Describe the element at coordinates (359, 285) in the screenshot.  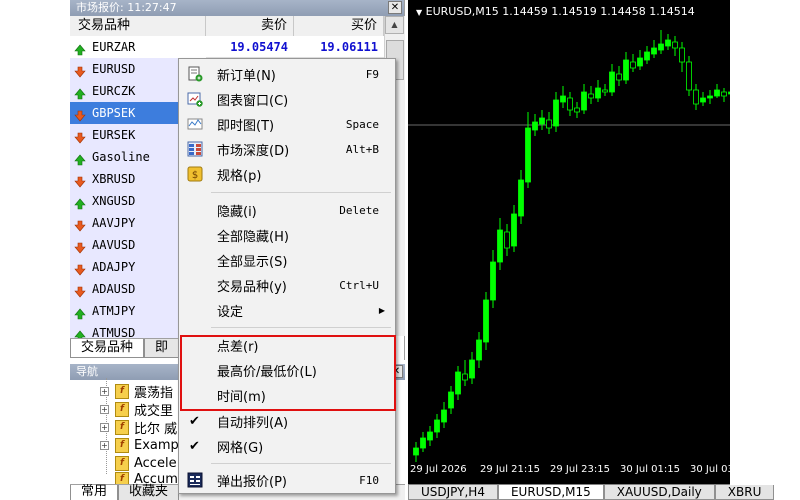
I see `menu-item-shortcut: Ctrl+U` at that location.